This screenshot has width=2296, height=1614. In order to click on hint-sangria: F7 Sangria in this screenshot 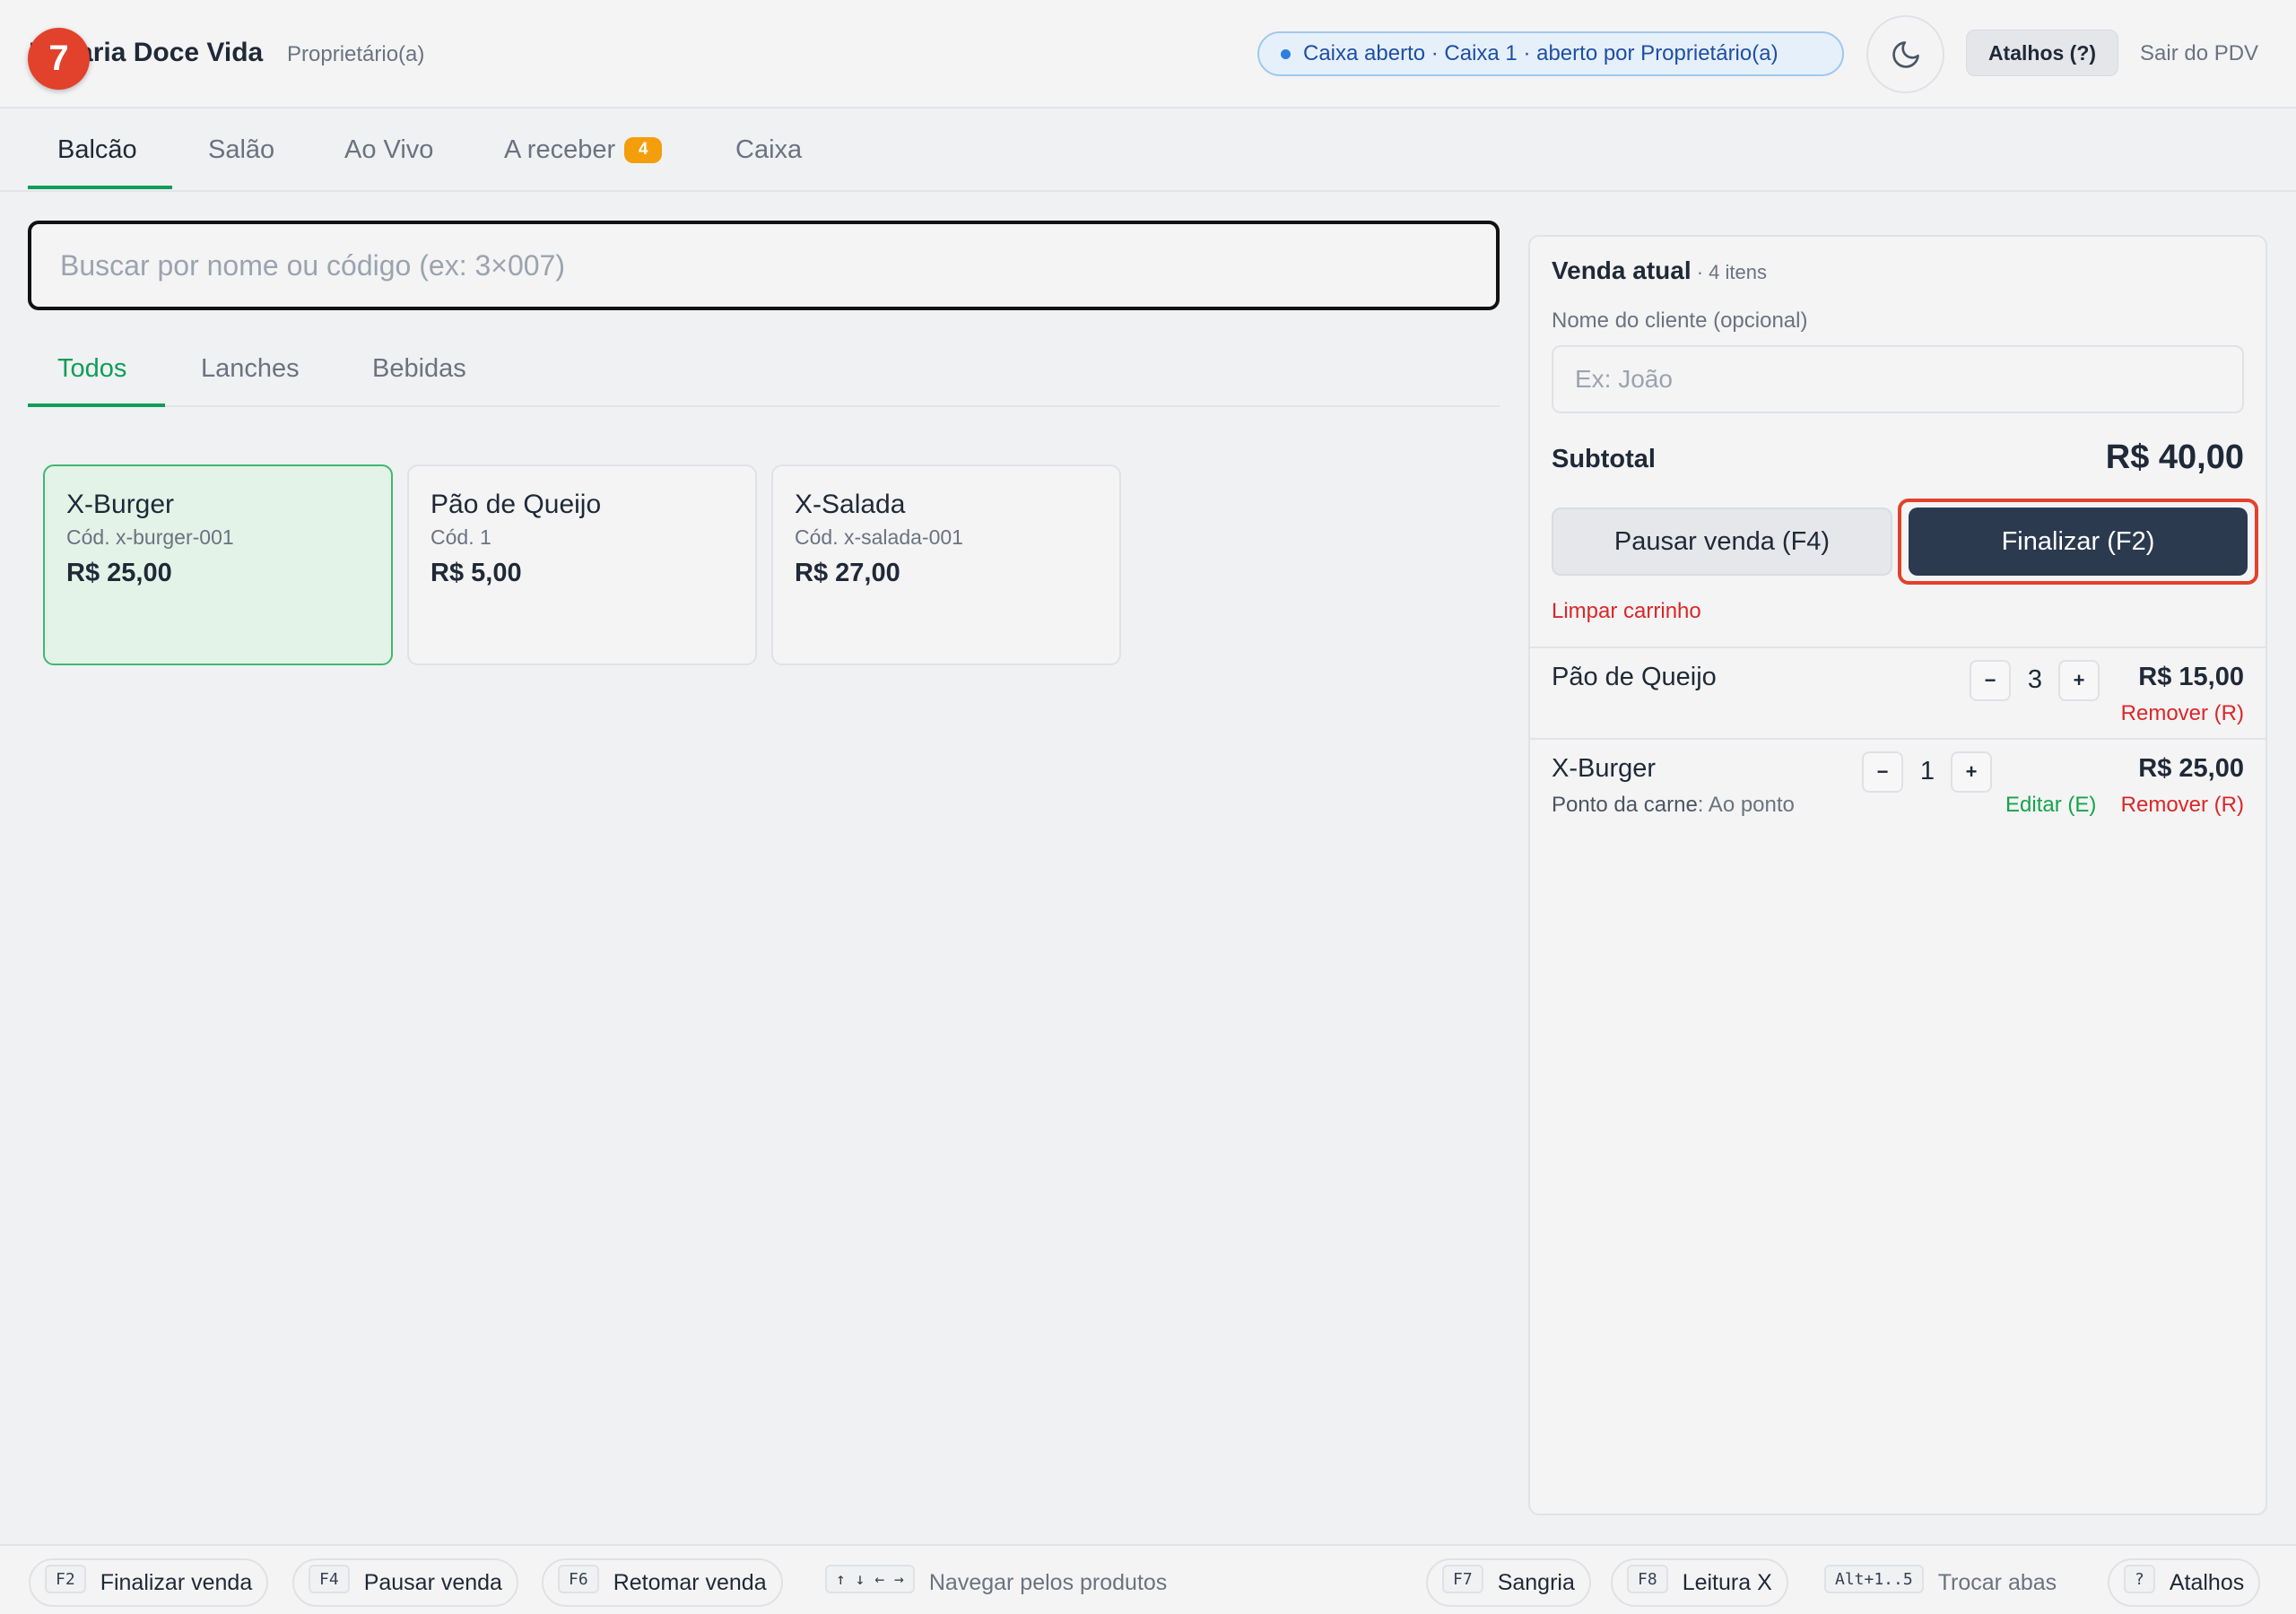, I will do `click(1508, 1582)`.